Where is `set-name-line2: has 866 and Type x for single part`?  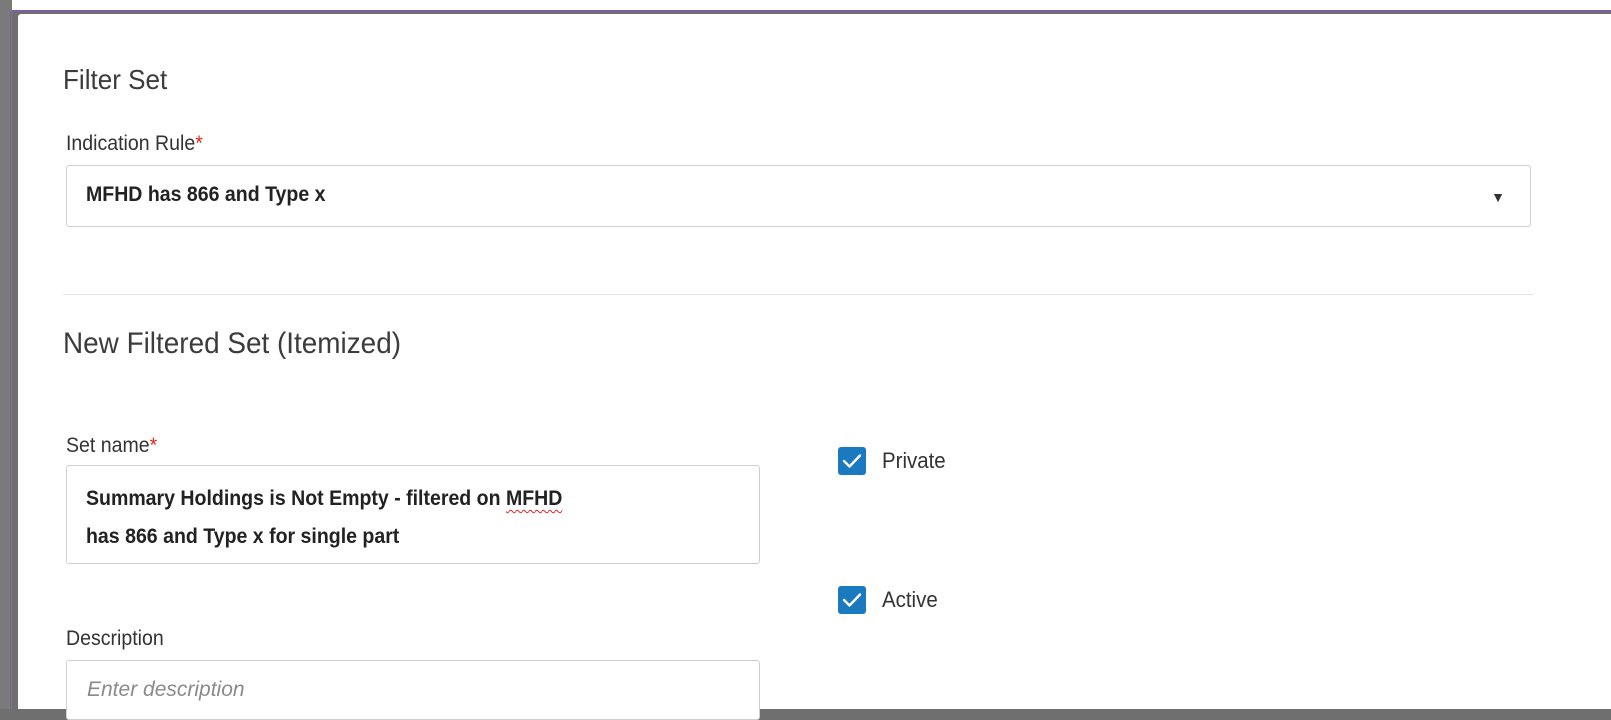
set-name-line2: has 866 and Type x for single part is located at coordinates (243, 536).